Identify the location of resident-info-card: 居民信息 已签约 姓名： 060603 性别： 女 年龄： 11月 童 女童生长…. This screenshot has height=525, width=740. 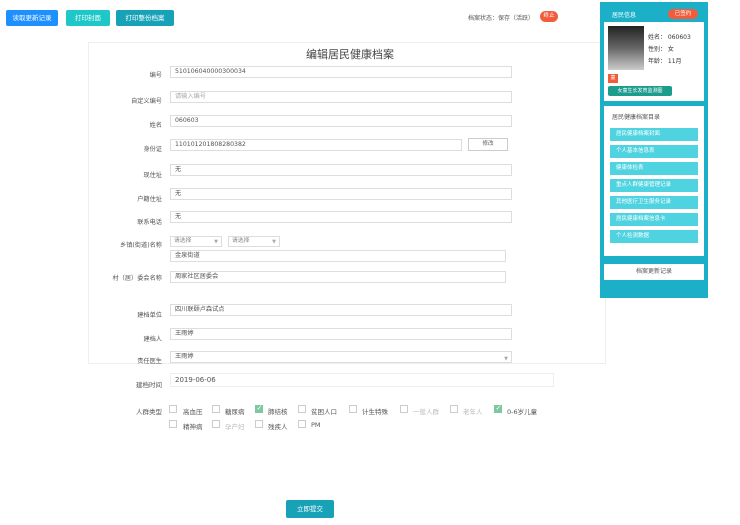
(654, 53).